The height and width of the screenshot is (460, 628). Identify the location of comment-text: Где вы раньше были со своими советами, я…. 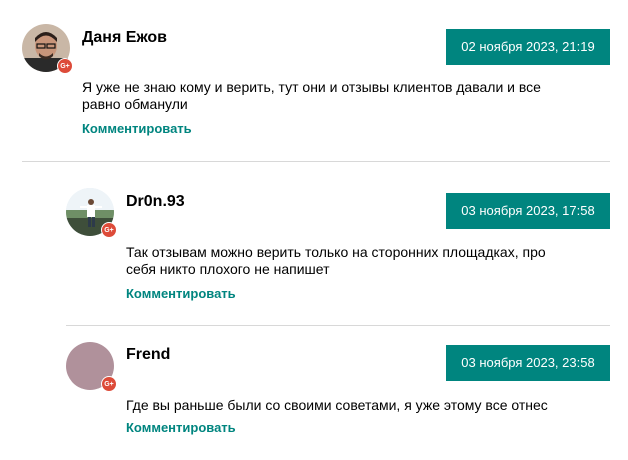
(337, 405).